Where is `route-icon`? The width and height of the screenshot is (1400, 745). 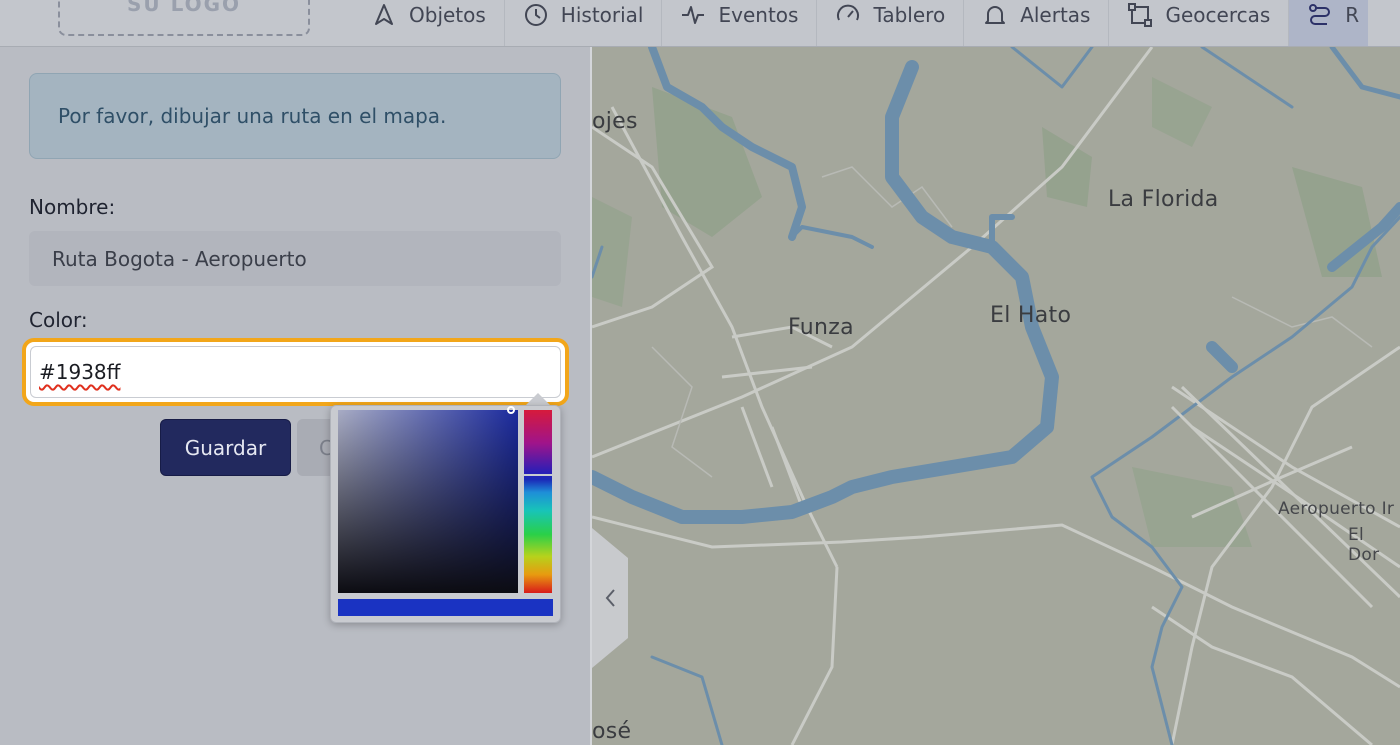
route-icon is located at coordinates (1320, 14).